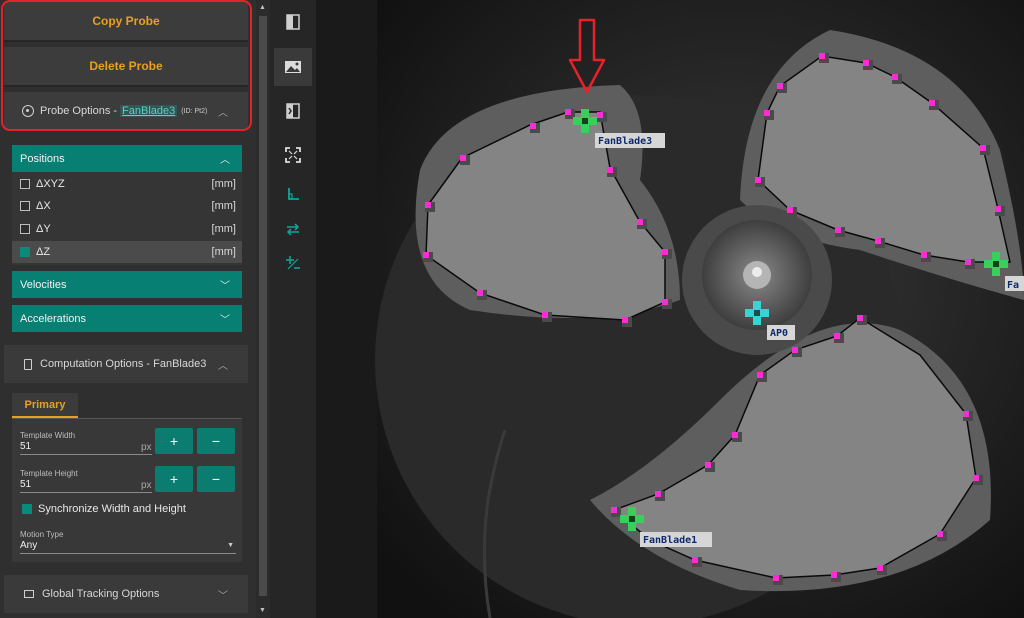 The image size is (1024, 618). Describe the element at coordinates (127, 229) in the screenshot. I see `position-row-dy: ΔY [mm]` at that location.